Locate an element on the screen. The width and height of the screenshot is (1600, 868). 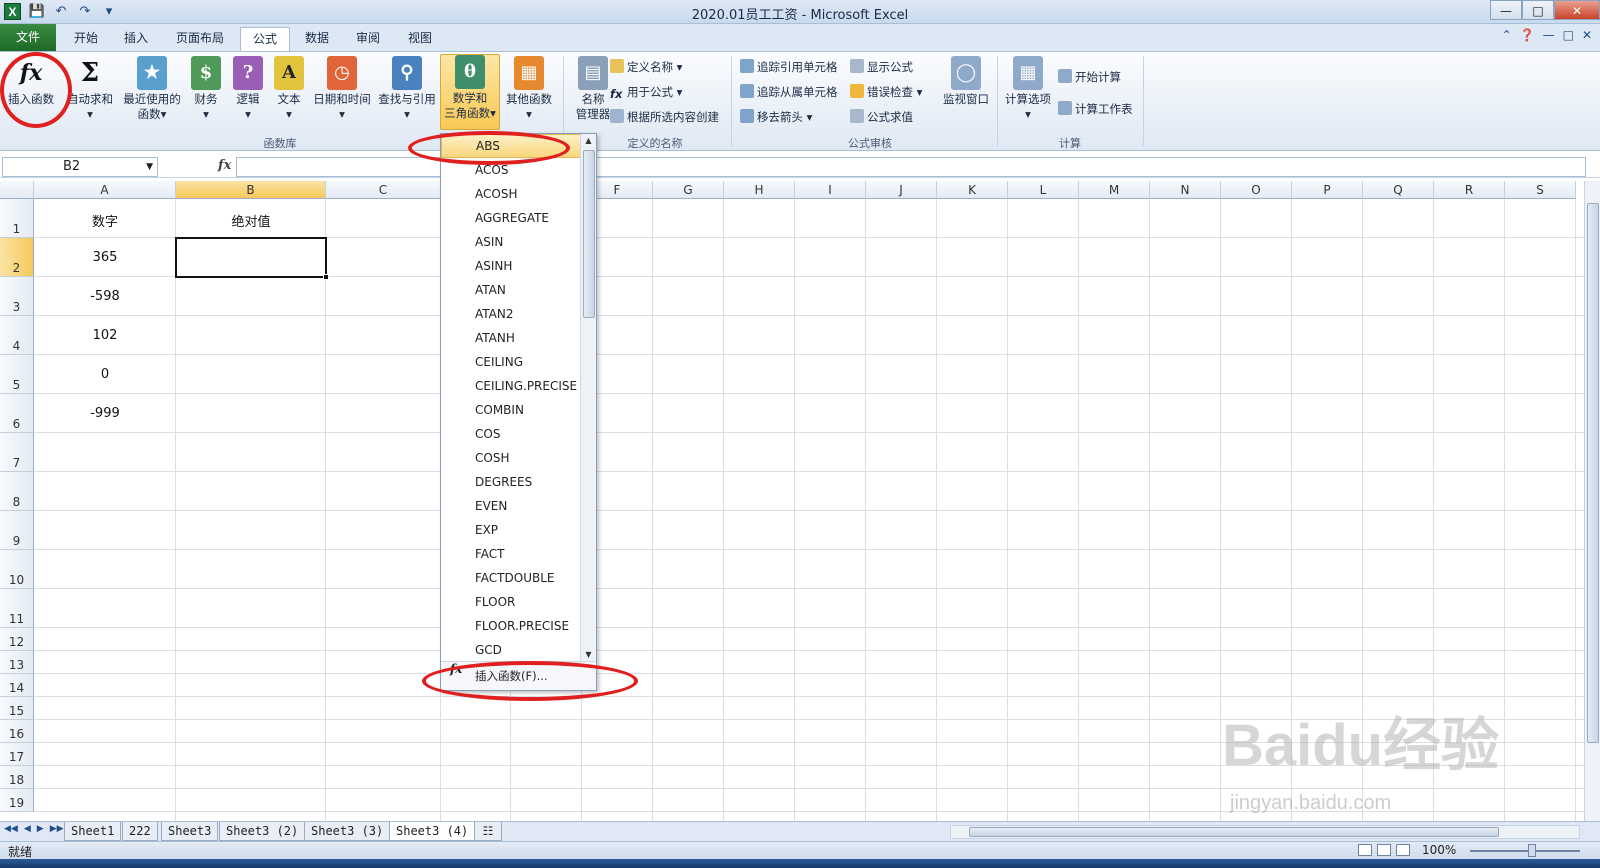
column-header-m: M is located at coordinates (1114, 190).